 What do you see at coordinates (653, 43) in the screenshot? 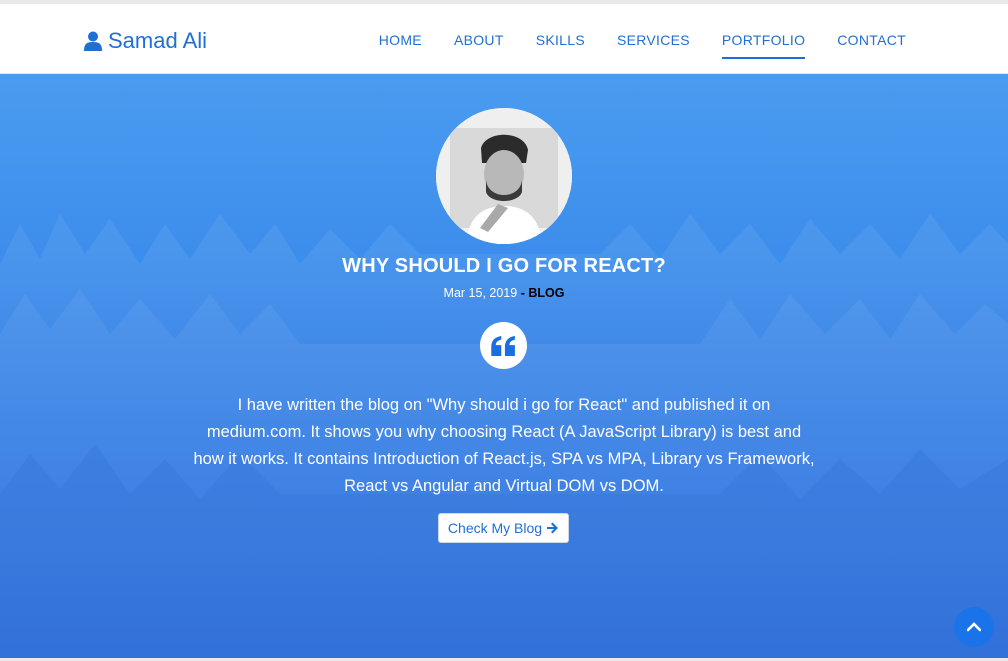
I see `nav-item-services: SERVICES` at bounding box center [653, 43].